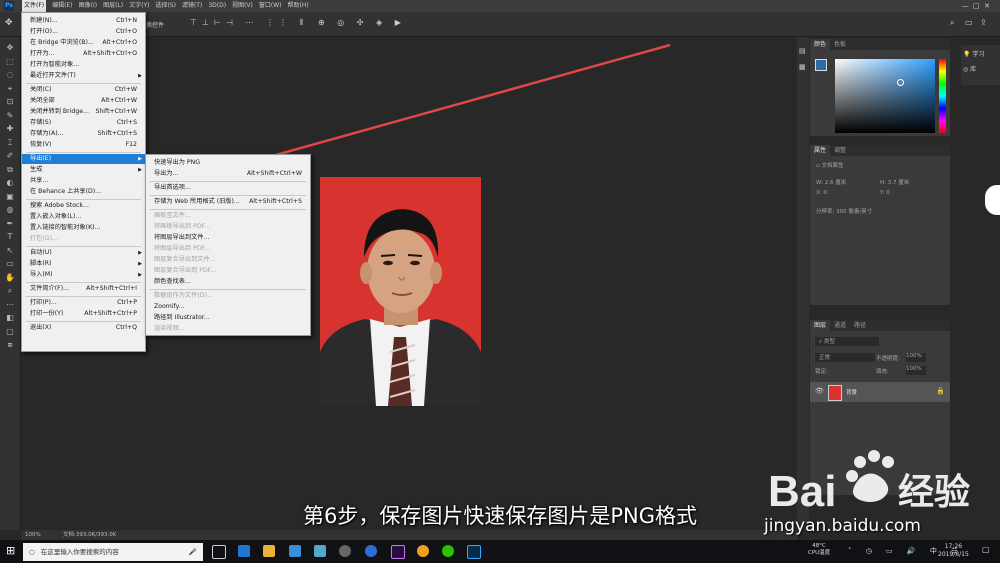  Describe the element at coordinates (110, 53) in the screenshot. I see `menu-item-shortcut: Alt+Shift+Ctrl+O` at that location.